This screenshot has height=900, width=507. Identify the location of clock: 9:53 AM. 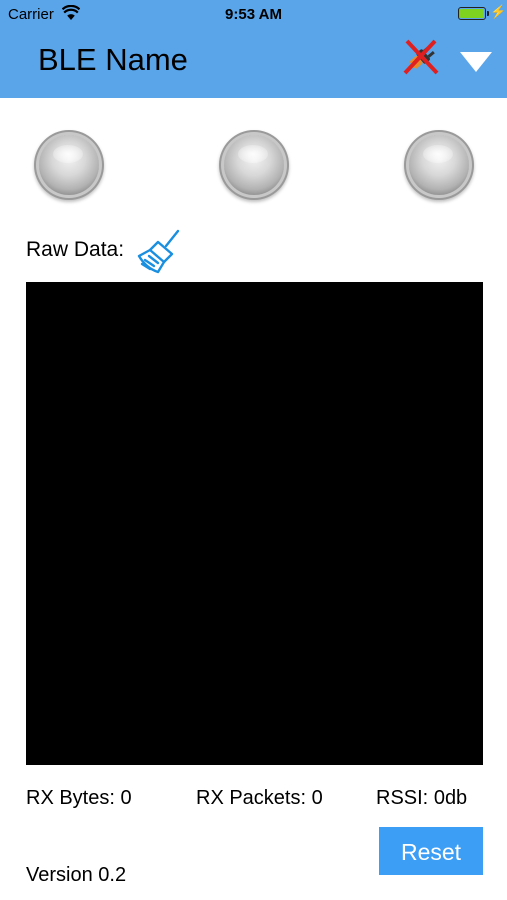
(253, 14).